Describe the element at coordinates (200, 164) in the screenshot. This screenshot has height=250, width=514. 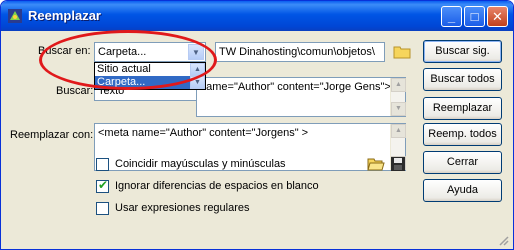
I see `match-case-label: Coincidir mayúsculas y minúsculas` at that location.